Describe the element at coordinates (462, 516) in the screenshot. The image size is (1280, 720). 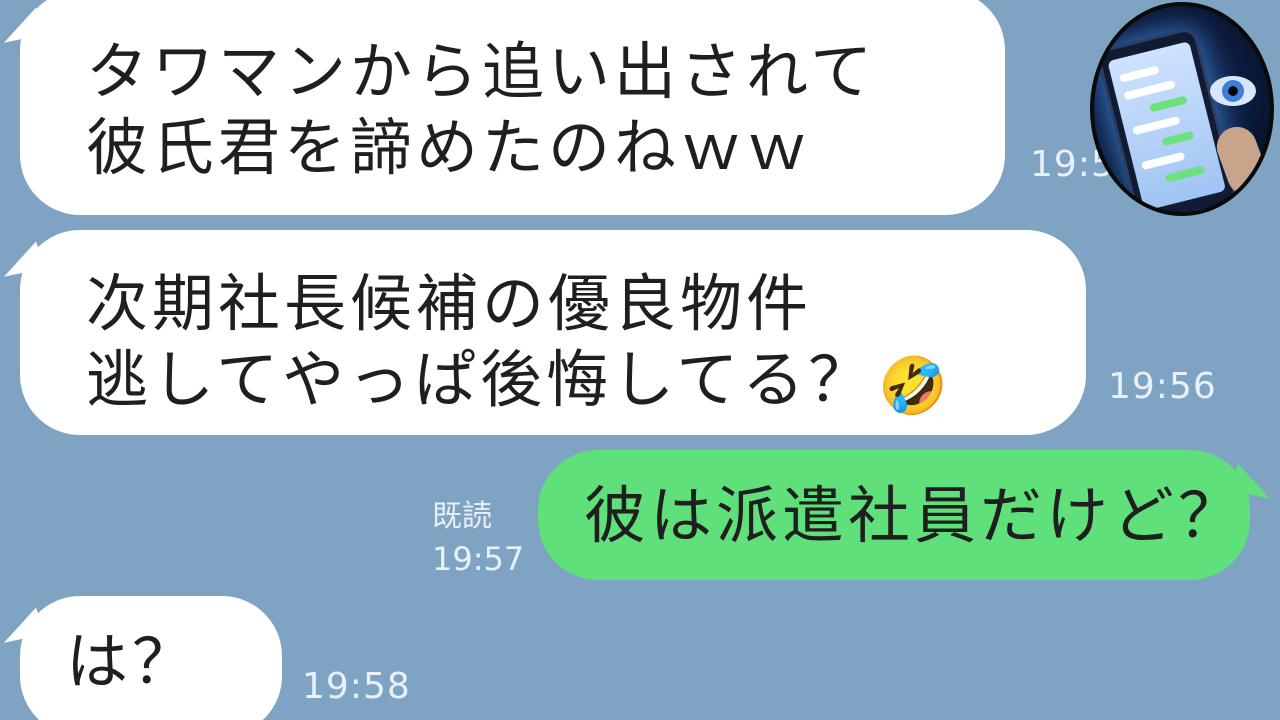
I see `read-label: 既読` at that location.